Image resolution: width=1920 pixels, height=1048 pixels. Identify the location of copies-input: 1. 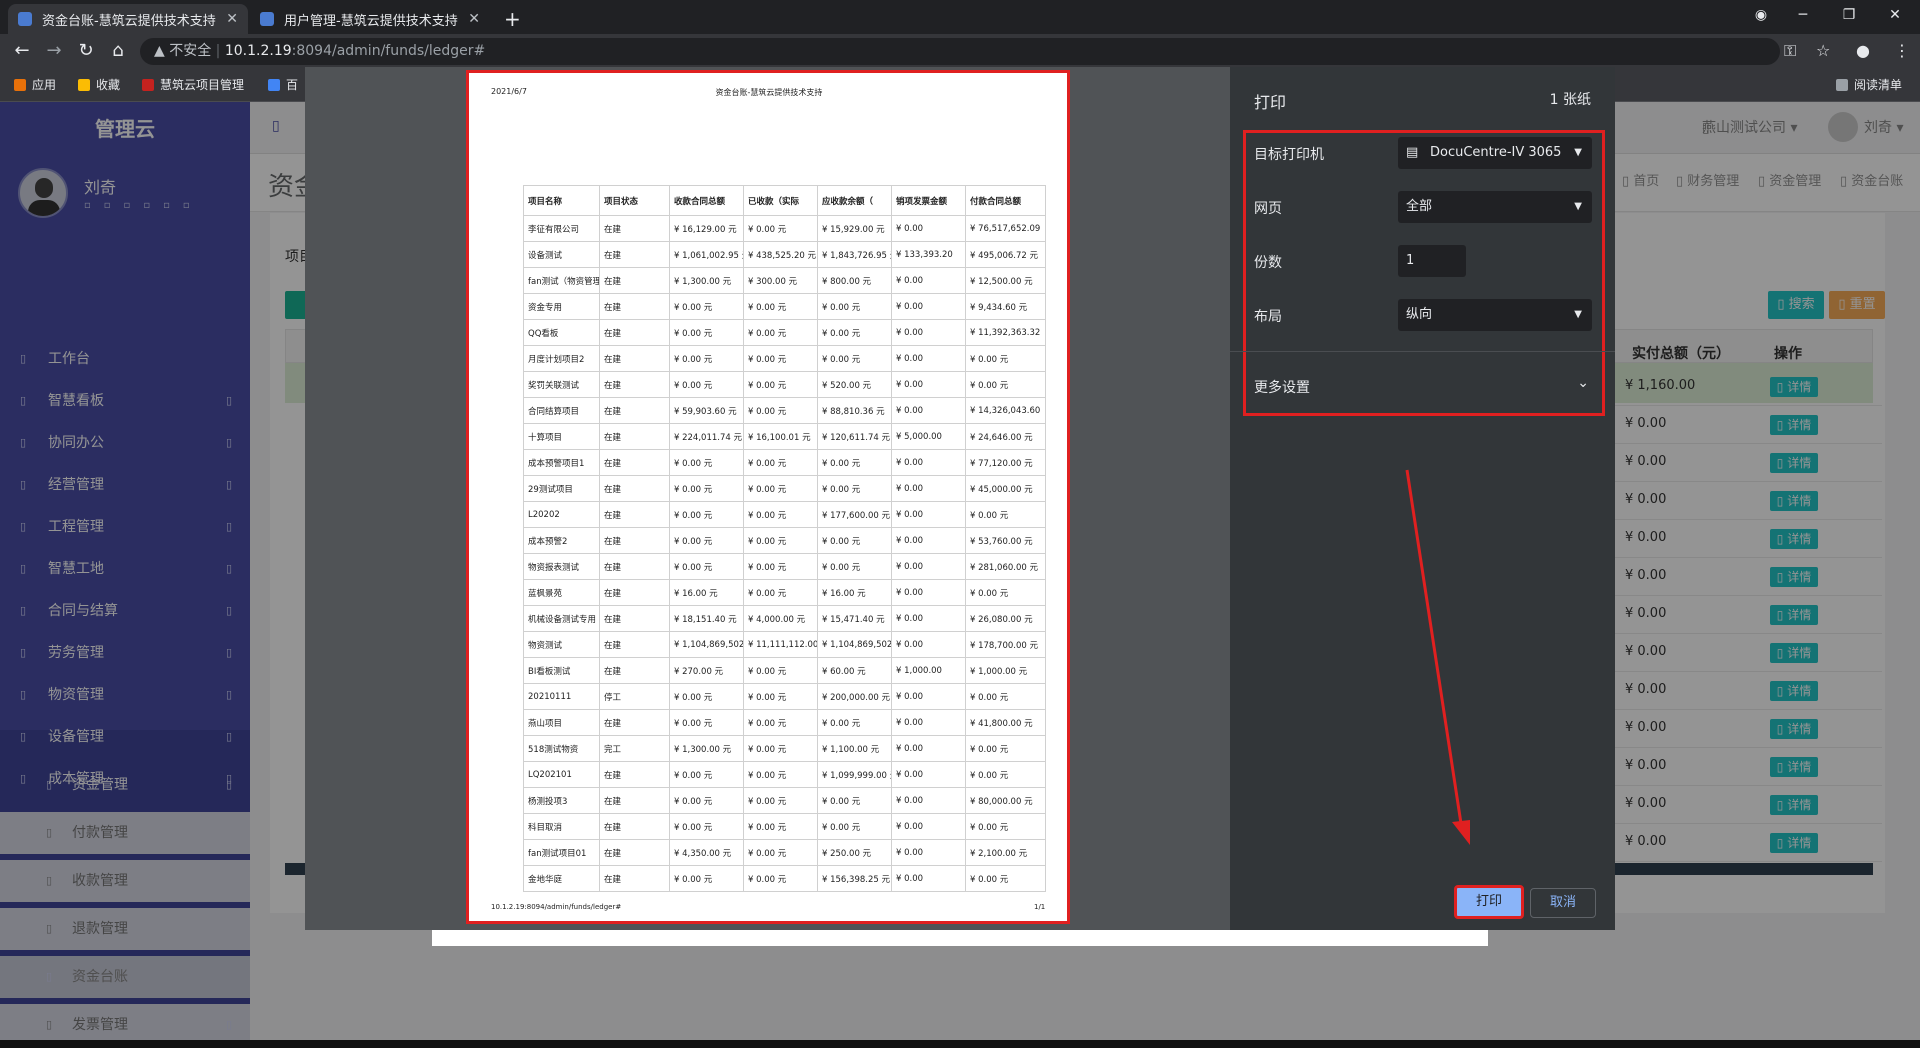
(1432, 261).